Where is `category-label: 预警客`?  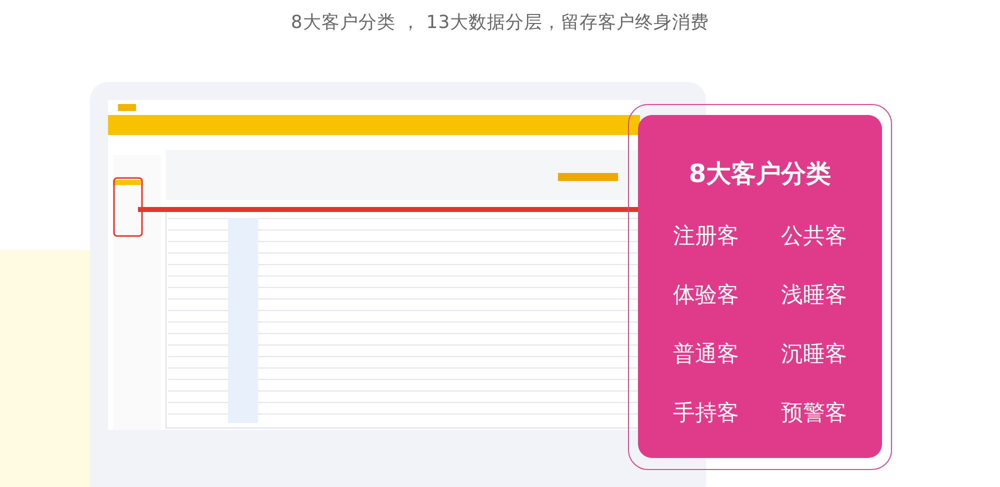
category-label: 预警客 is located at coordinates (814, 414).